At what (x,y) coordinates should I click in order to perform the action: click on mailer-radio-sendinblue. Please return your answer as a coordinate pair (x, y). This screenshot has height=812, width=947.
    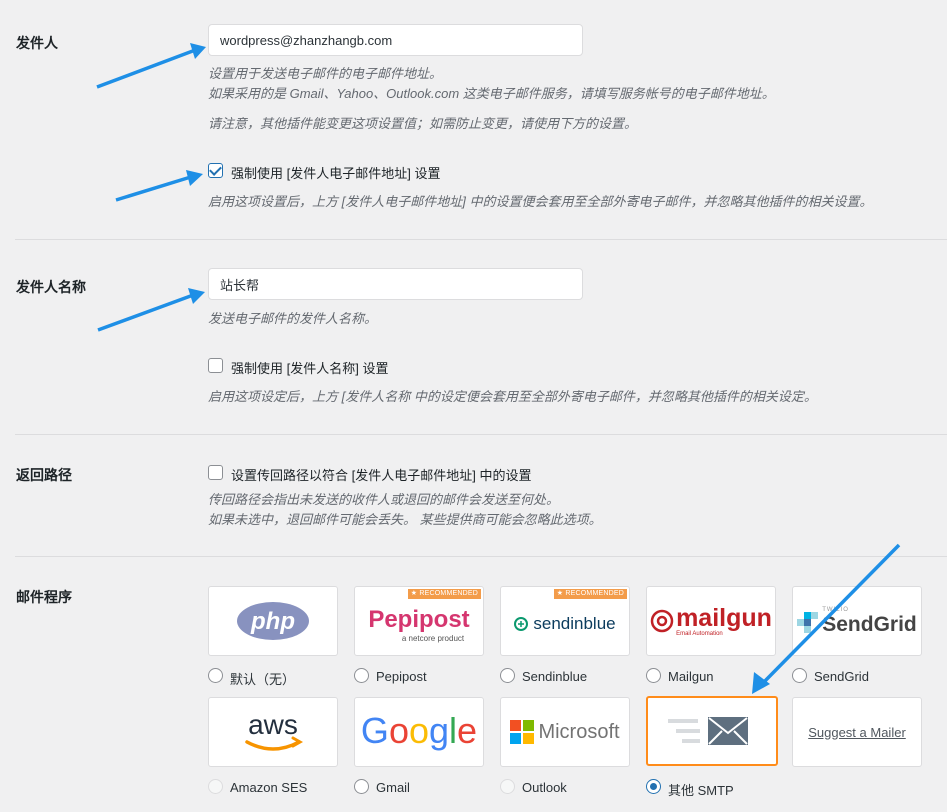
    Looking at the image, I should click on (507, 675).